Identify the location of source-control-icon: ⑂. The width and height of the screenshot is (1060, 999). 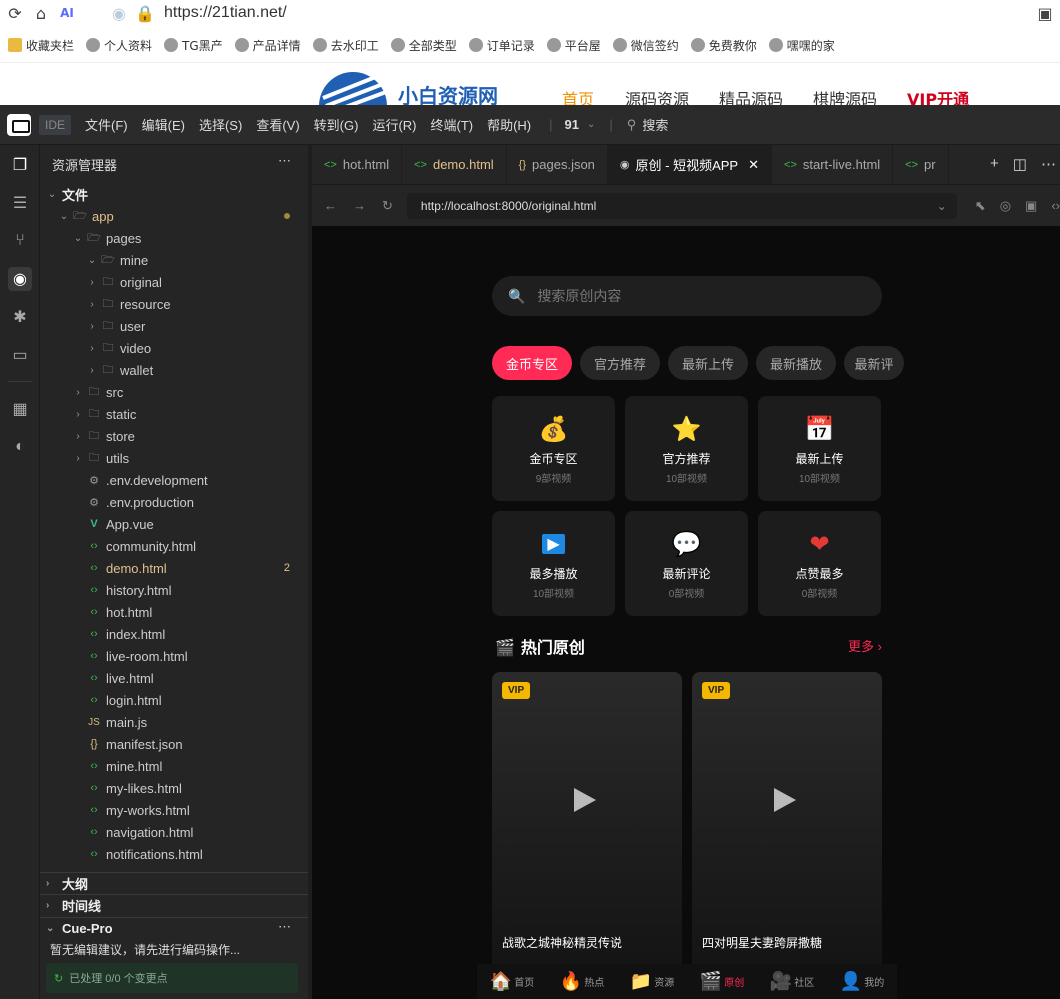
(20, 241).